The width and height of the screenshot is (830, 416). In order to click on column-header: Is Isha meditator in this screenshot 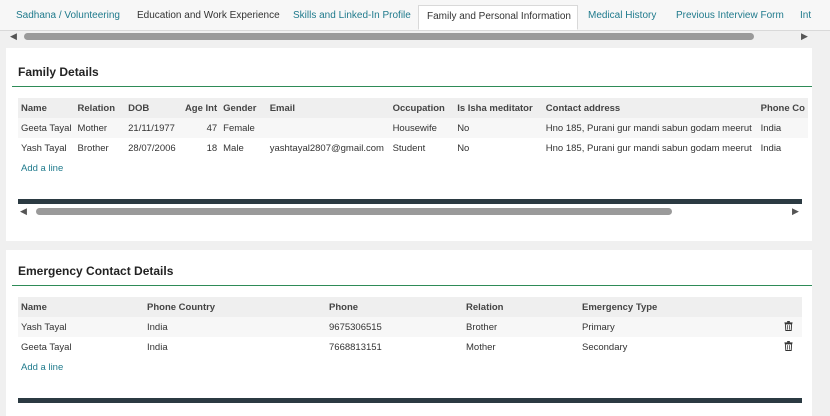, I will do `click(498, 108)`.